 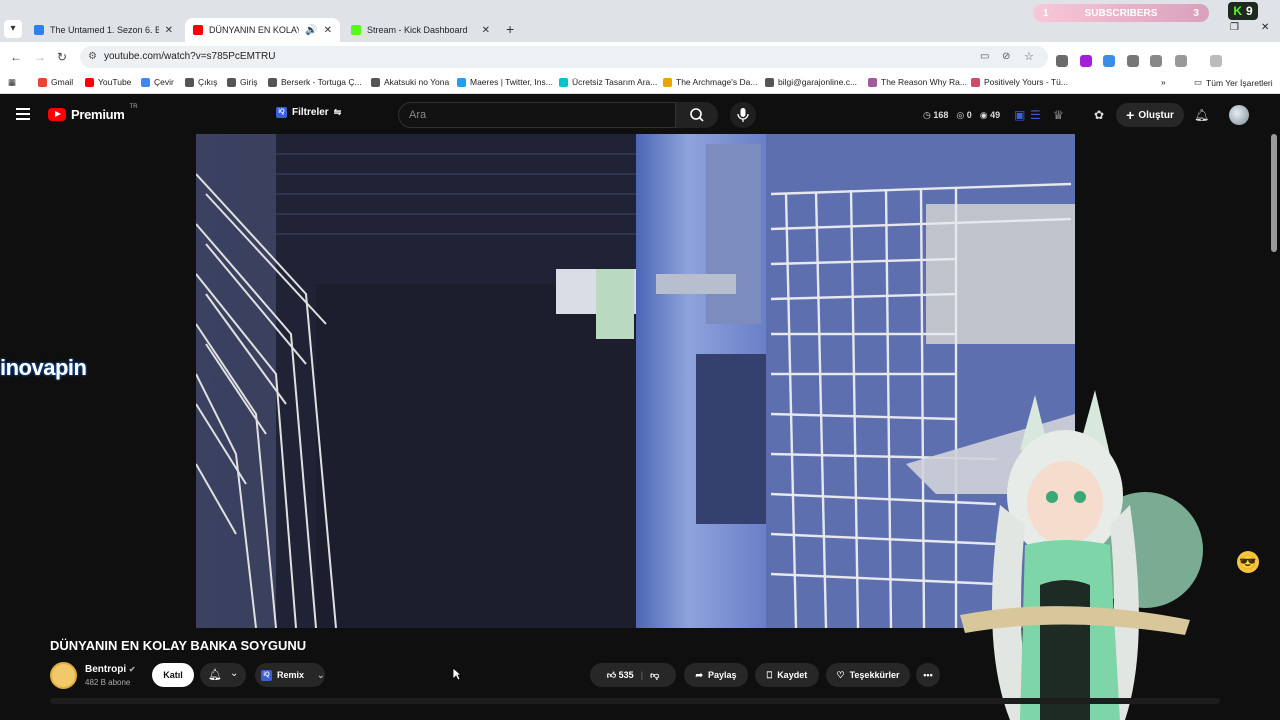 I want to click on youtube-premium-logo: Premium TR, so click(x=93, y=113).